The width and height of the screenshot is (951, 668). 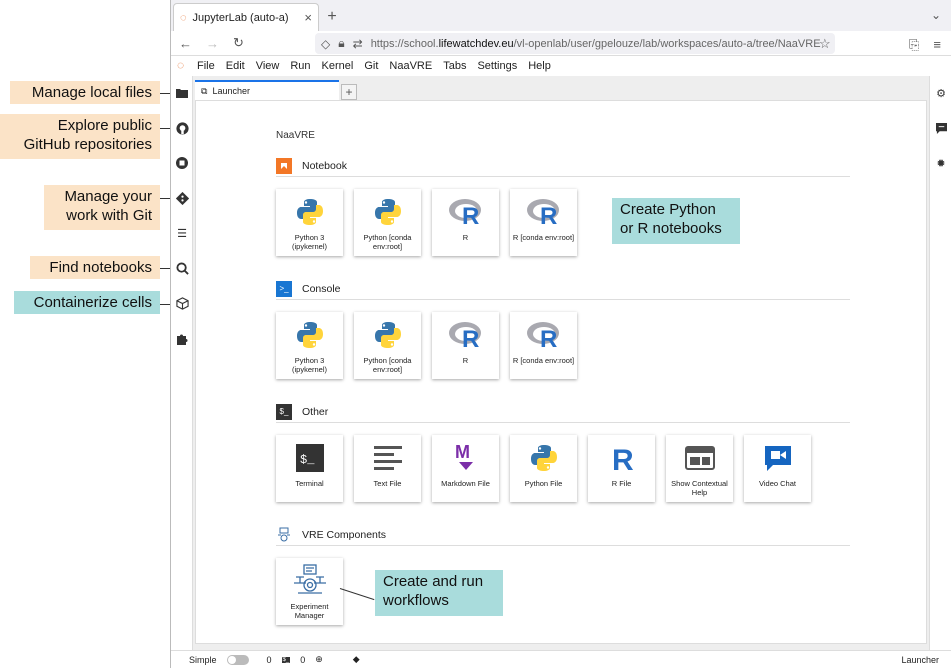 I want to click on tab-list-chevron-icon: ⌄, so click(x=936, y=15).